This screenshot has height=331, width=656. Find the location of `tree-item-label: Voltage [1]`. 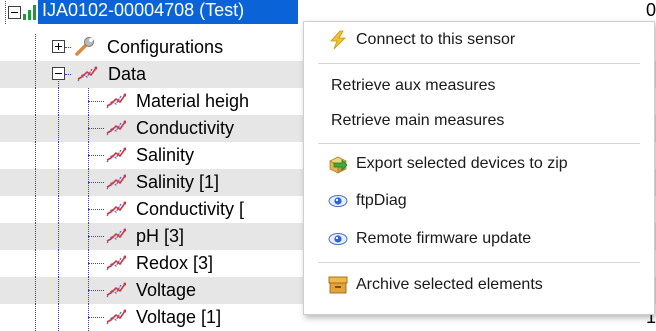

tree-item-label: Voltage [1] is located at coordinates (179, 317).